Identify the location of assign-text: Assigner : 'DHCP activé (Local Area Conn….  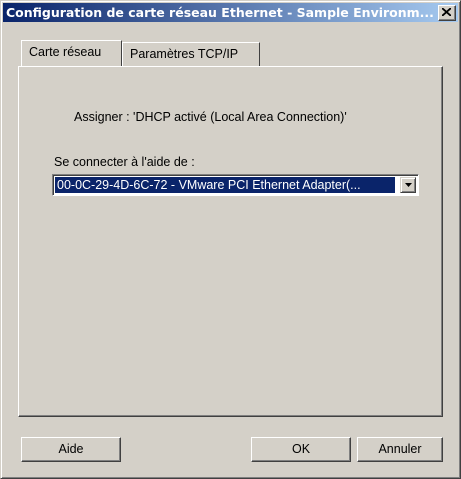
(210, 117).